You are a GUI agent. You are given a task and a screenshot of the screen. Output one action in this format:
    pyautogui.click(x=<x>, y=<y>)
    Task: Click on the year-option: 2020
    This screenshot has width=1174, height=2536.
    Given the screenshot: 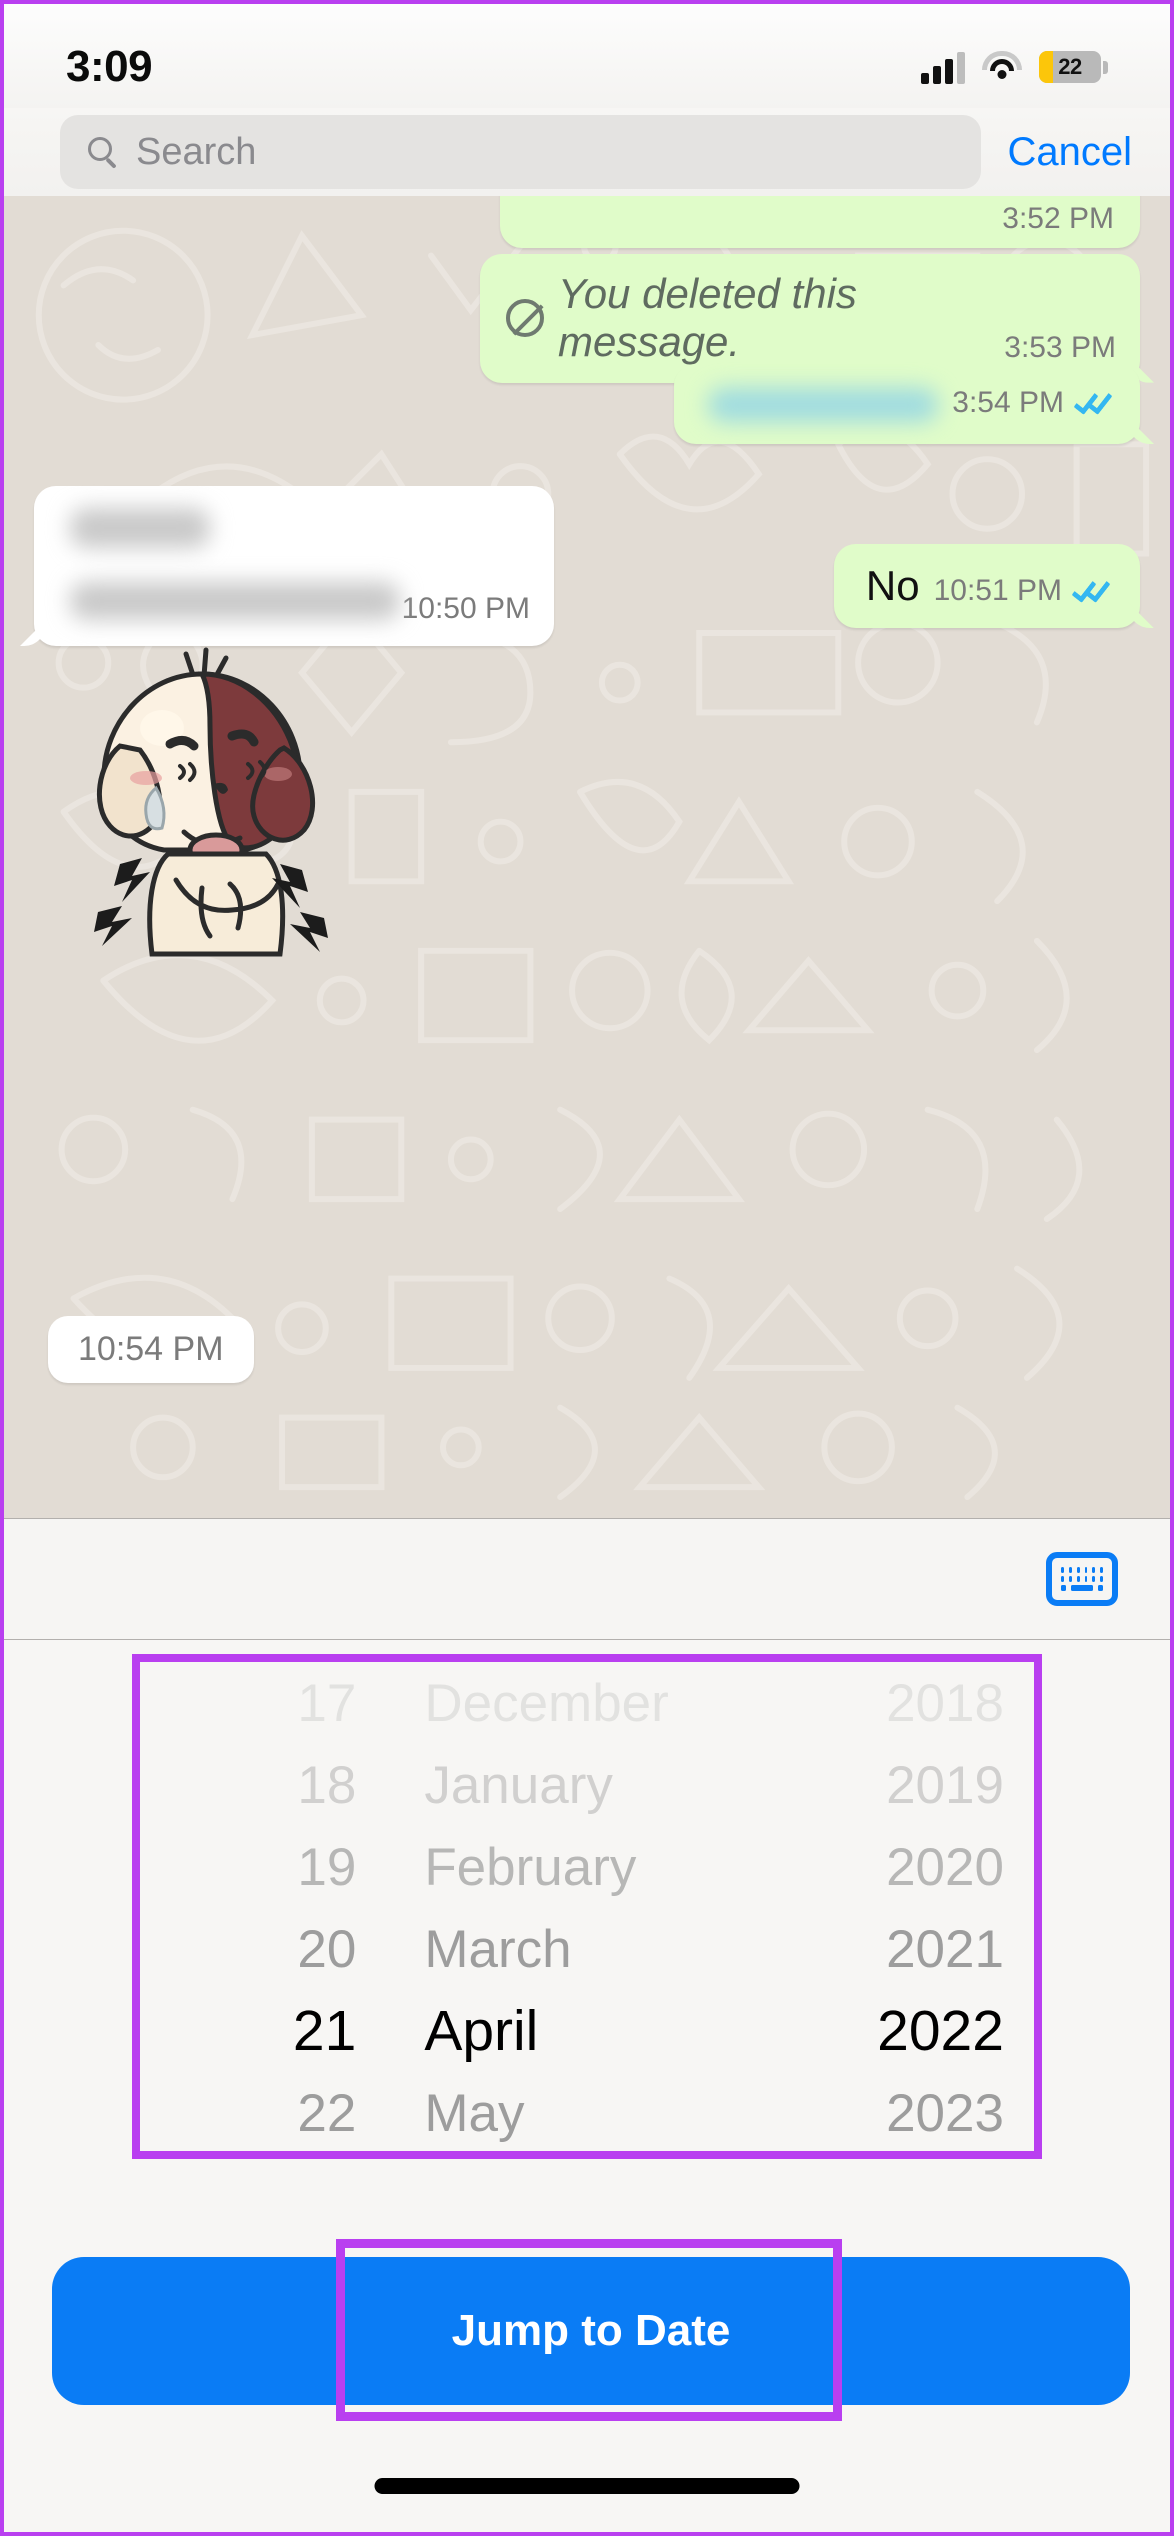 What is the action you would take?
    pyautogui.click(x=900, y=1867)
    